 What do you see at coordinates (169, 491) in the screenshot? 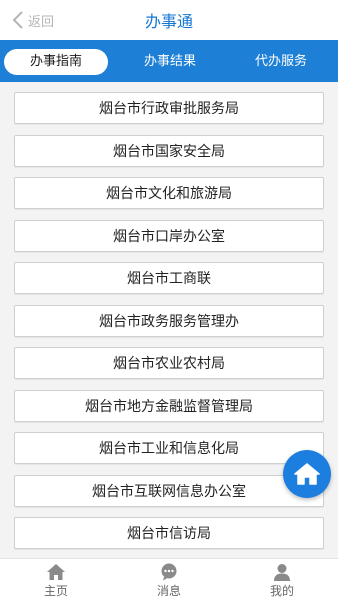
I see `list-item: 烟台市互联网信息办公室` at bounding box center [169, 491].